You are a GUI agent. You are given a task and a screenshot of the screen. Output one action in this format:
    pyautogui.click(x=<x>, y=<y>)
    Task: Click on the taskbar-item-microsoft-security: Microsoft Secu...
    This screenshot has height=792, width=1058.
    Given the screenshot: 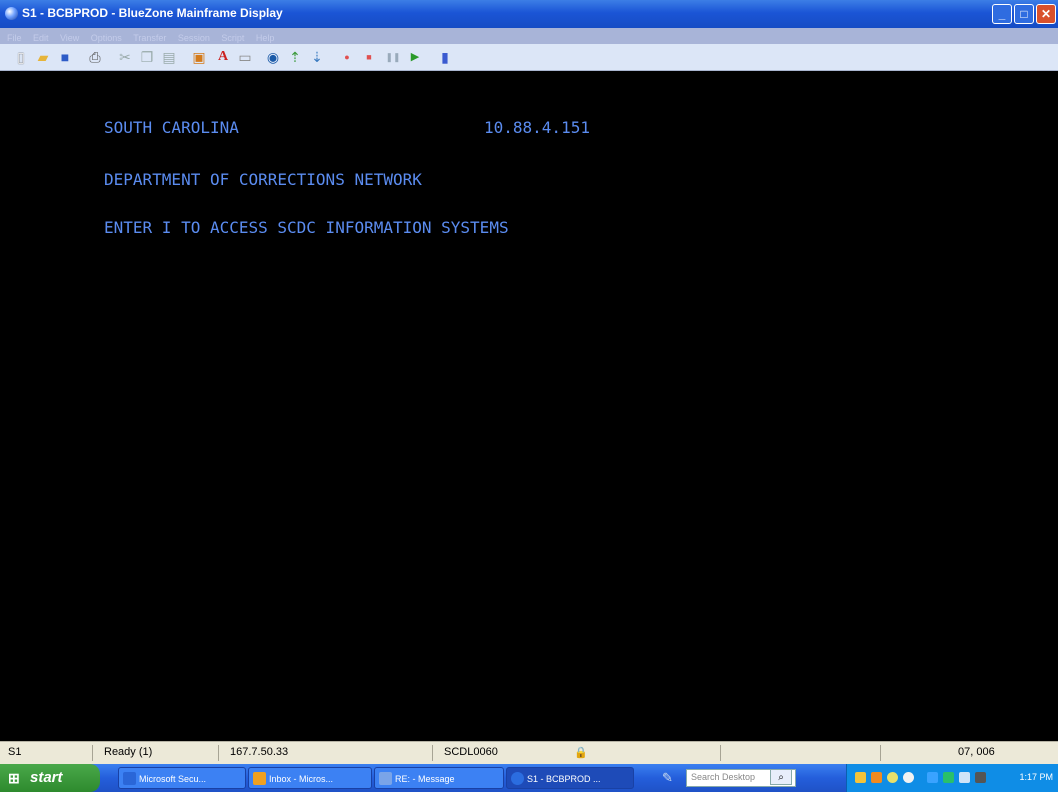 What is the action you would take?
    pyautogui.click(x=182, y=778)
    